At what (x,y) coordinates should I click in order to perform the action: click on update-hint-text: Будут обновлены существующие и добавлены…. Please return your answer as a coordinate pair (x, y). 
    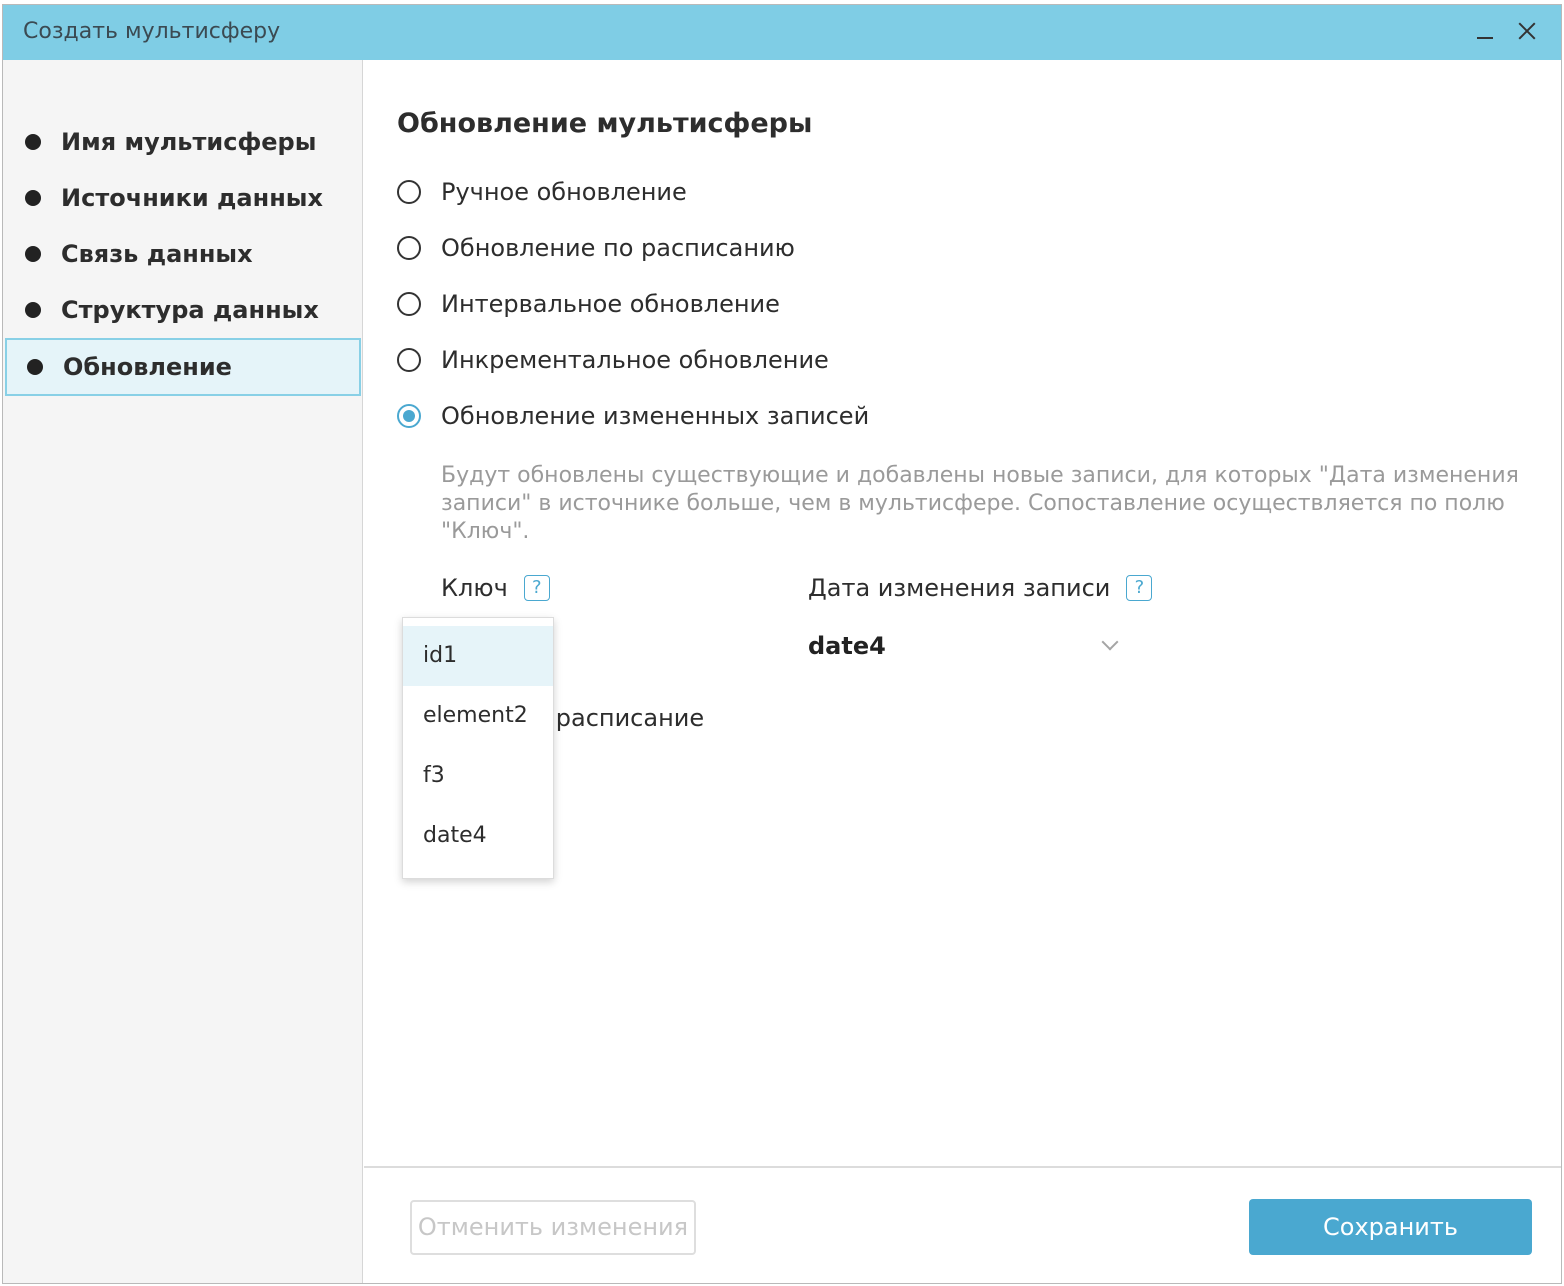
    Looking at the image, I should click on (980, 503).